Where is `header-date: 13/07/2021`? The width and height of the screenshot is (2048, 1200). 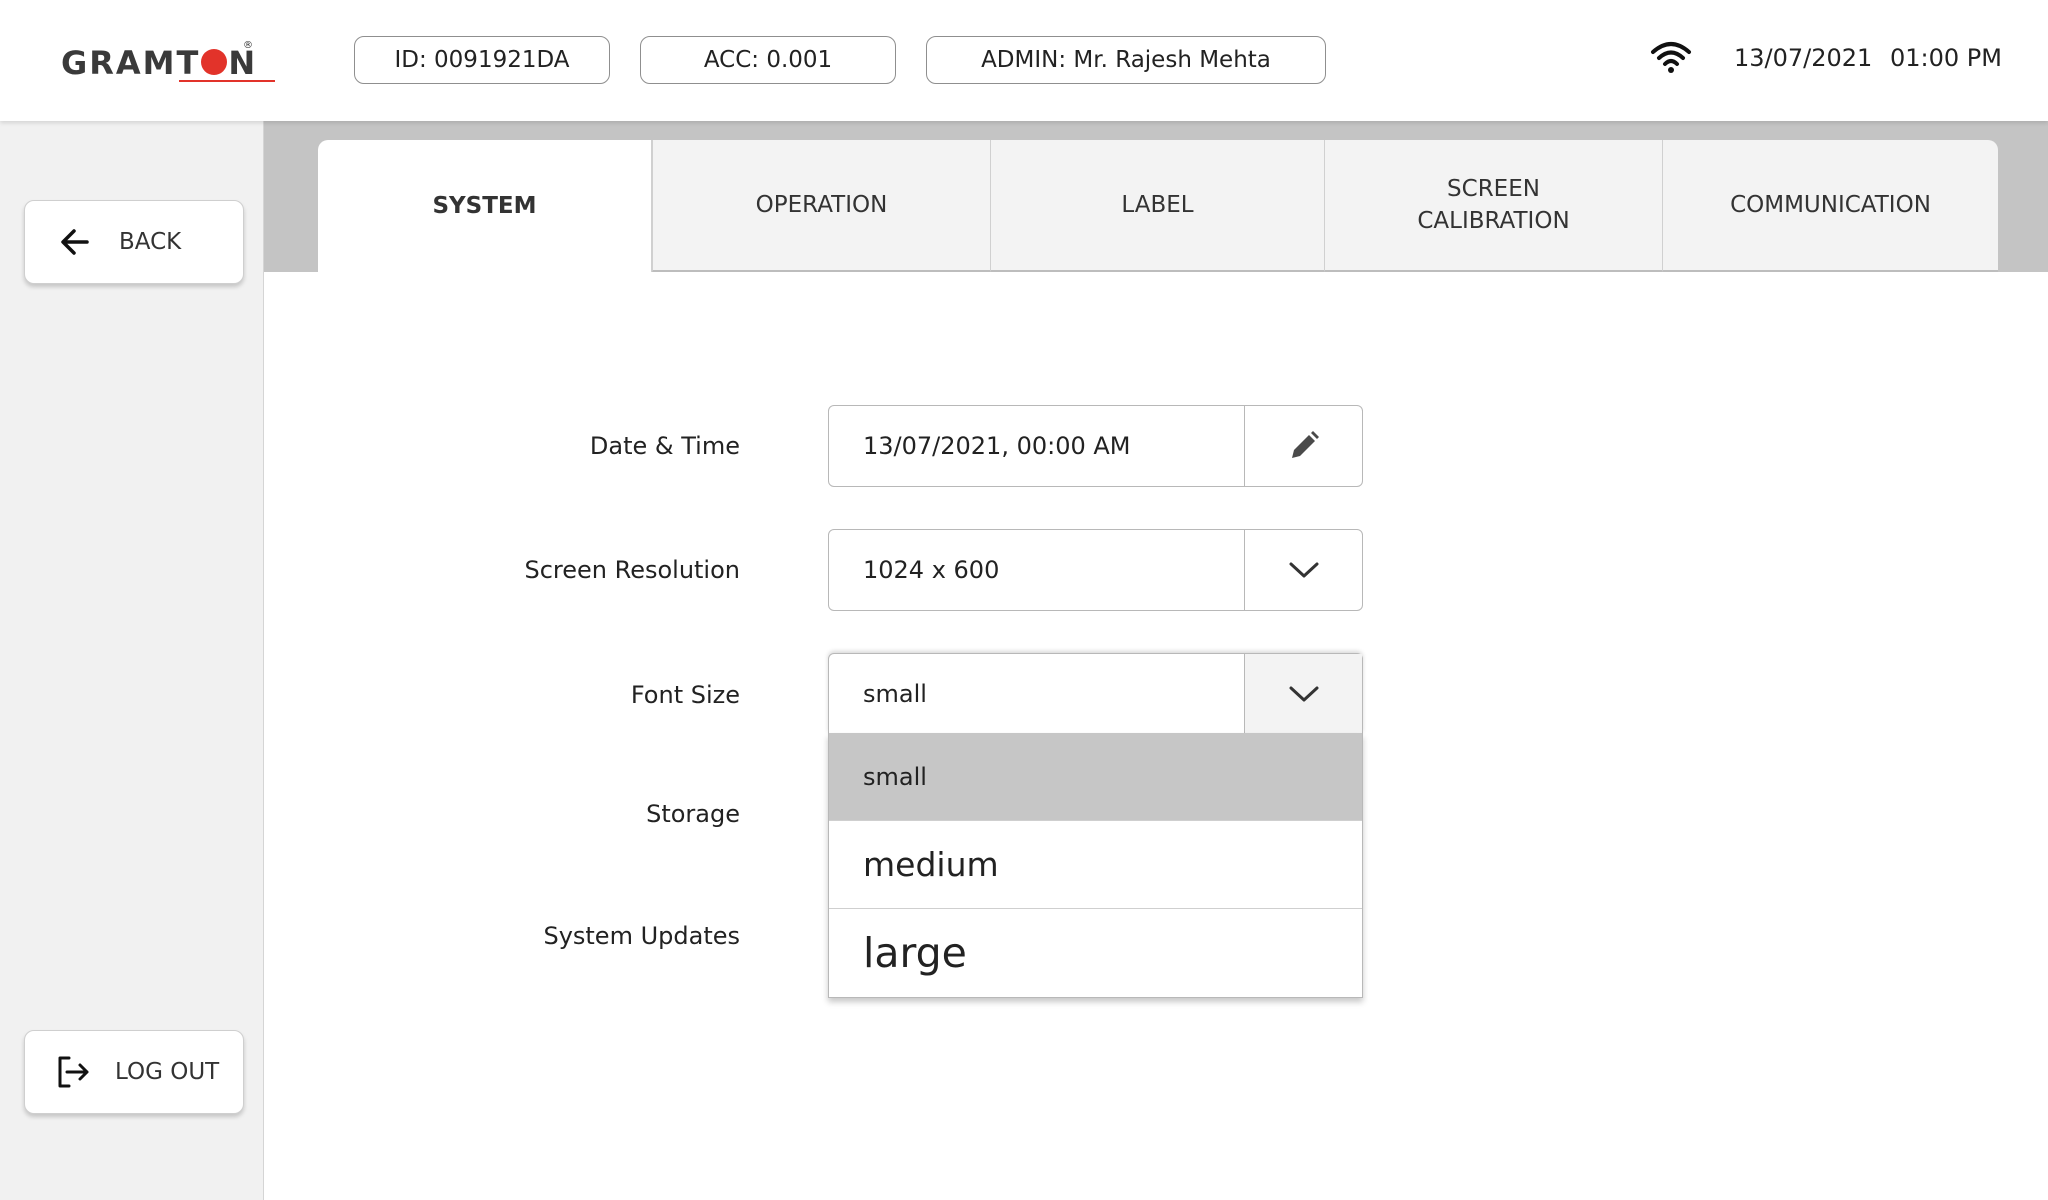 header-date: 13/07/2021 is located at coordinates (1803, 58).